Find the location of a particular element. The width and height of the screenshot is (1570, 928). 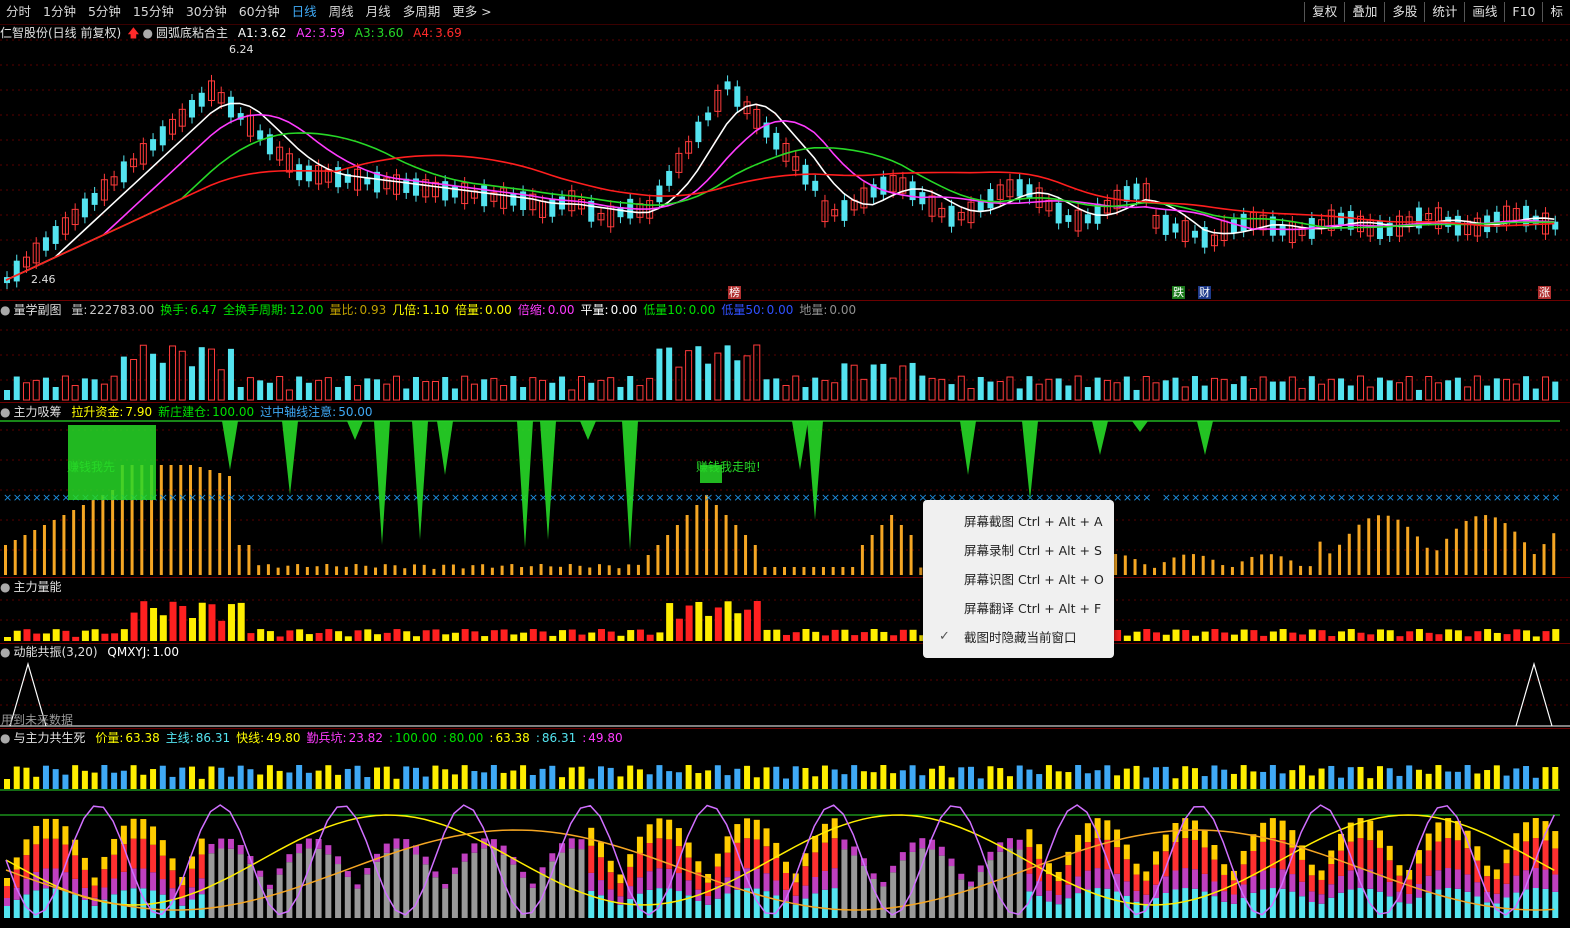

vol-label-1: 换手: is located at coordinates (174, 310).